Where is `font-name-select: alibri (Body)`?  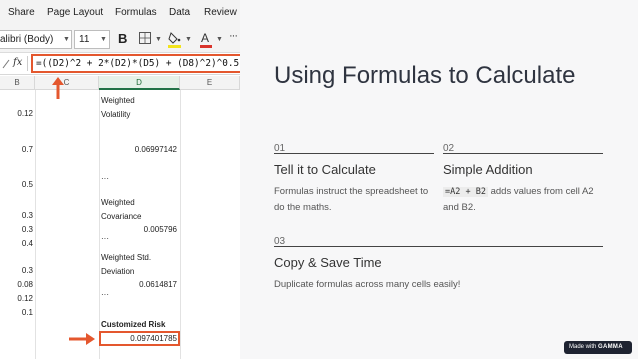 font-name-select: alibri (Body) is located at coordinates (36, 39).